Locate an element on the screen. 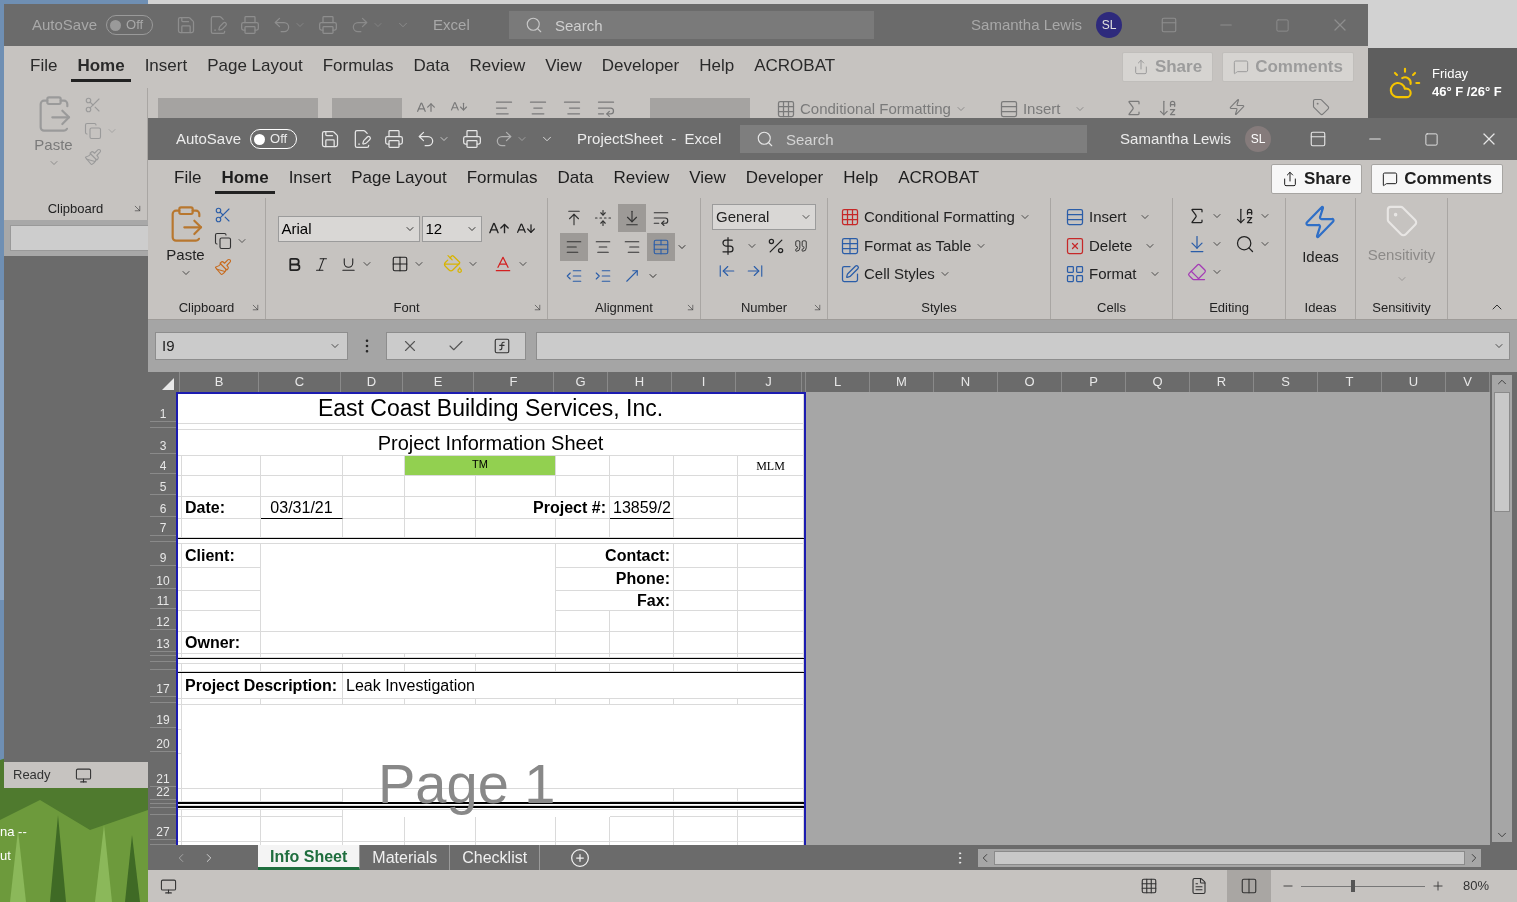 This screenshot has width=1517, height=902. page-label: Page 1 is located at coordinates (467, 784).